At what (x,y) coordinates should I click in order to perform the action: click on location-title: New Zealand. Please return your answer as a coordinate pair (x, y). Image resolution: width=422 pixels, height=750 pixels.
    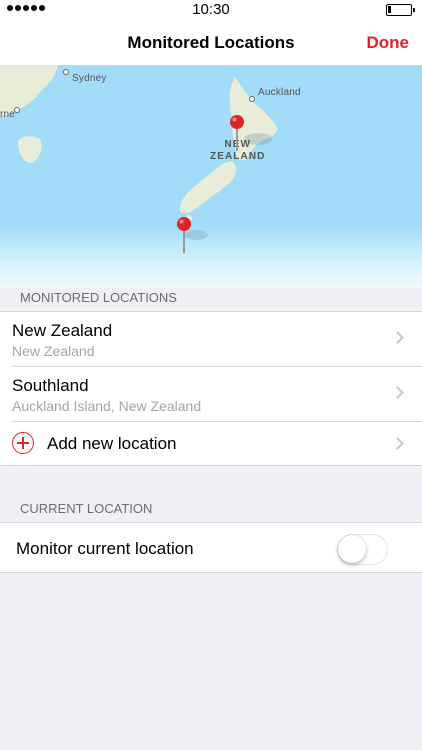
    Looking at the image, I should click on (62, 330).